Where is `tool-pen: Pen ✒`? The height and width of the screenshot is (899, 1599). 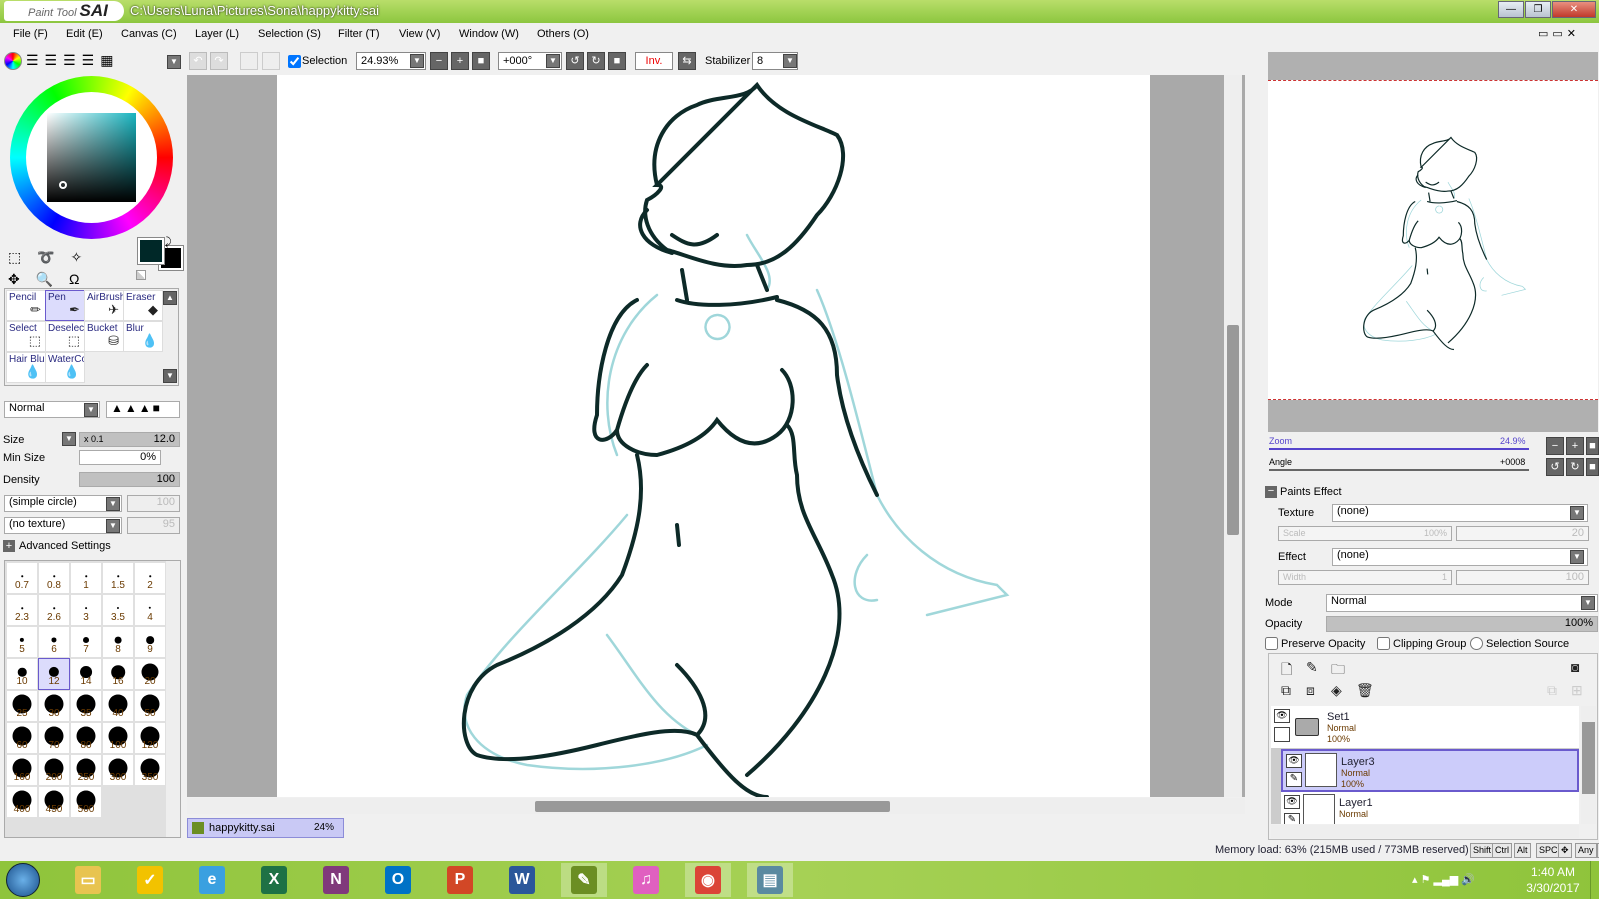 tool-pen: Pen ✒ is located at coordinates (65, 305).